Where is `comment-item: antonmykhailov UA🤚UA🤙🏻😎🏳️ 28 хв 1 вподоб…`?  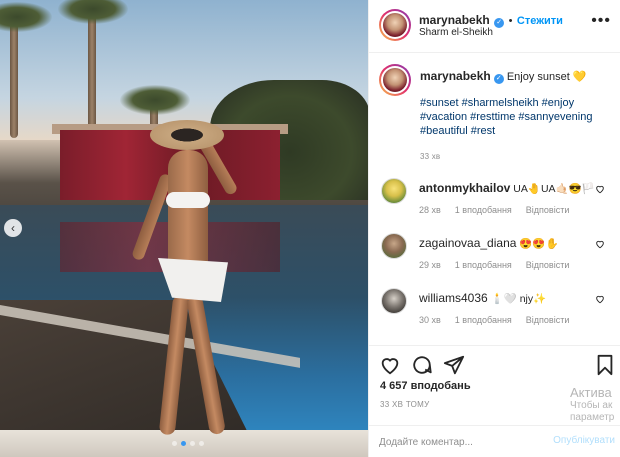 comment-item: antonmykhailov UA🤚UA🤙🏻😎🏳️ 28 хв 1 вподоб… is located at coordinates (494, 205).